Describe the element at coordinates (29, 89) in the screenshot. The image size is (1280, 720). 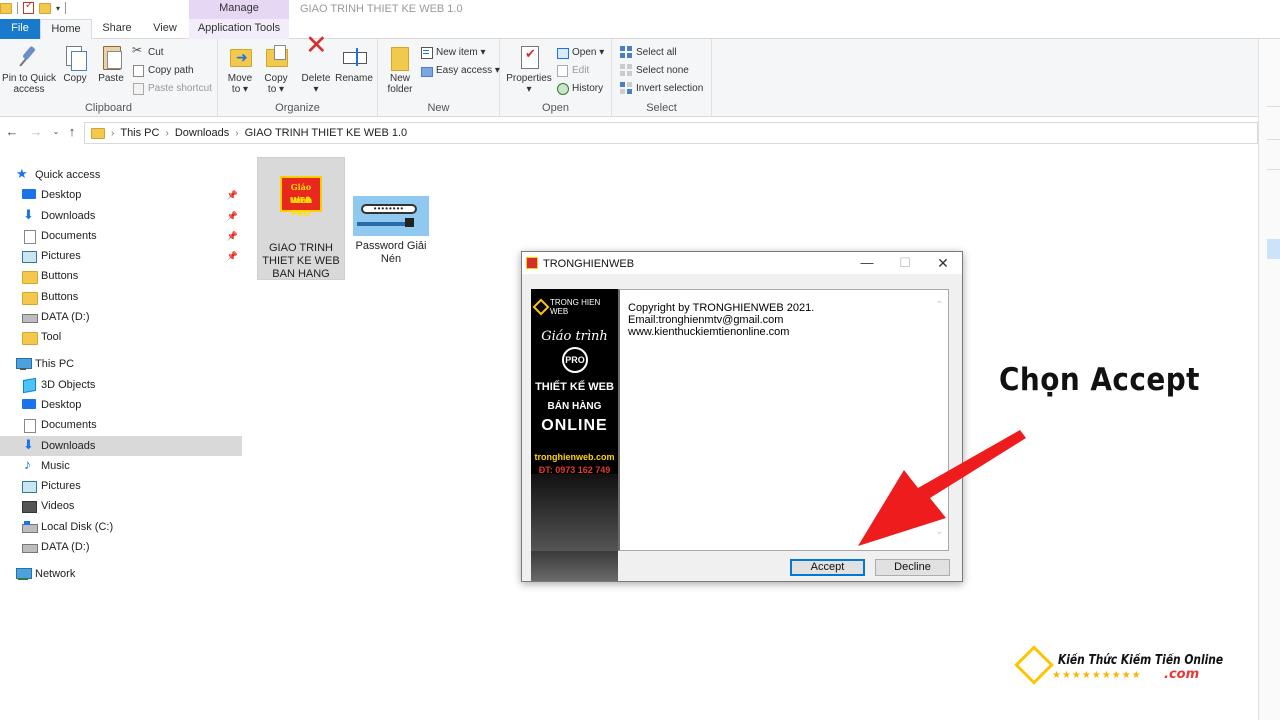
I see `pin-label-line2: access` at that location.